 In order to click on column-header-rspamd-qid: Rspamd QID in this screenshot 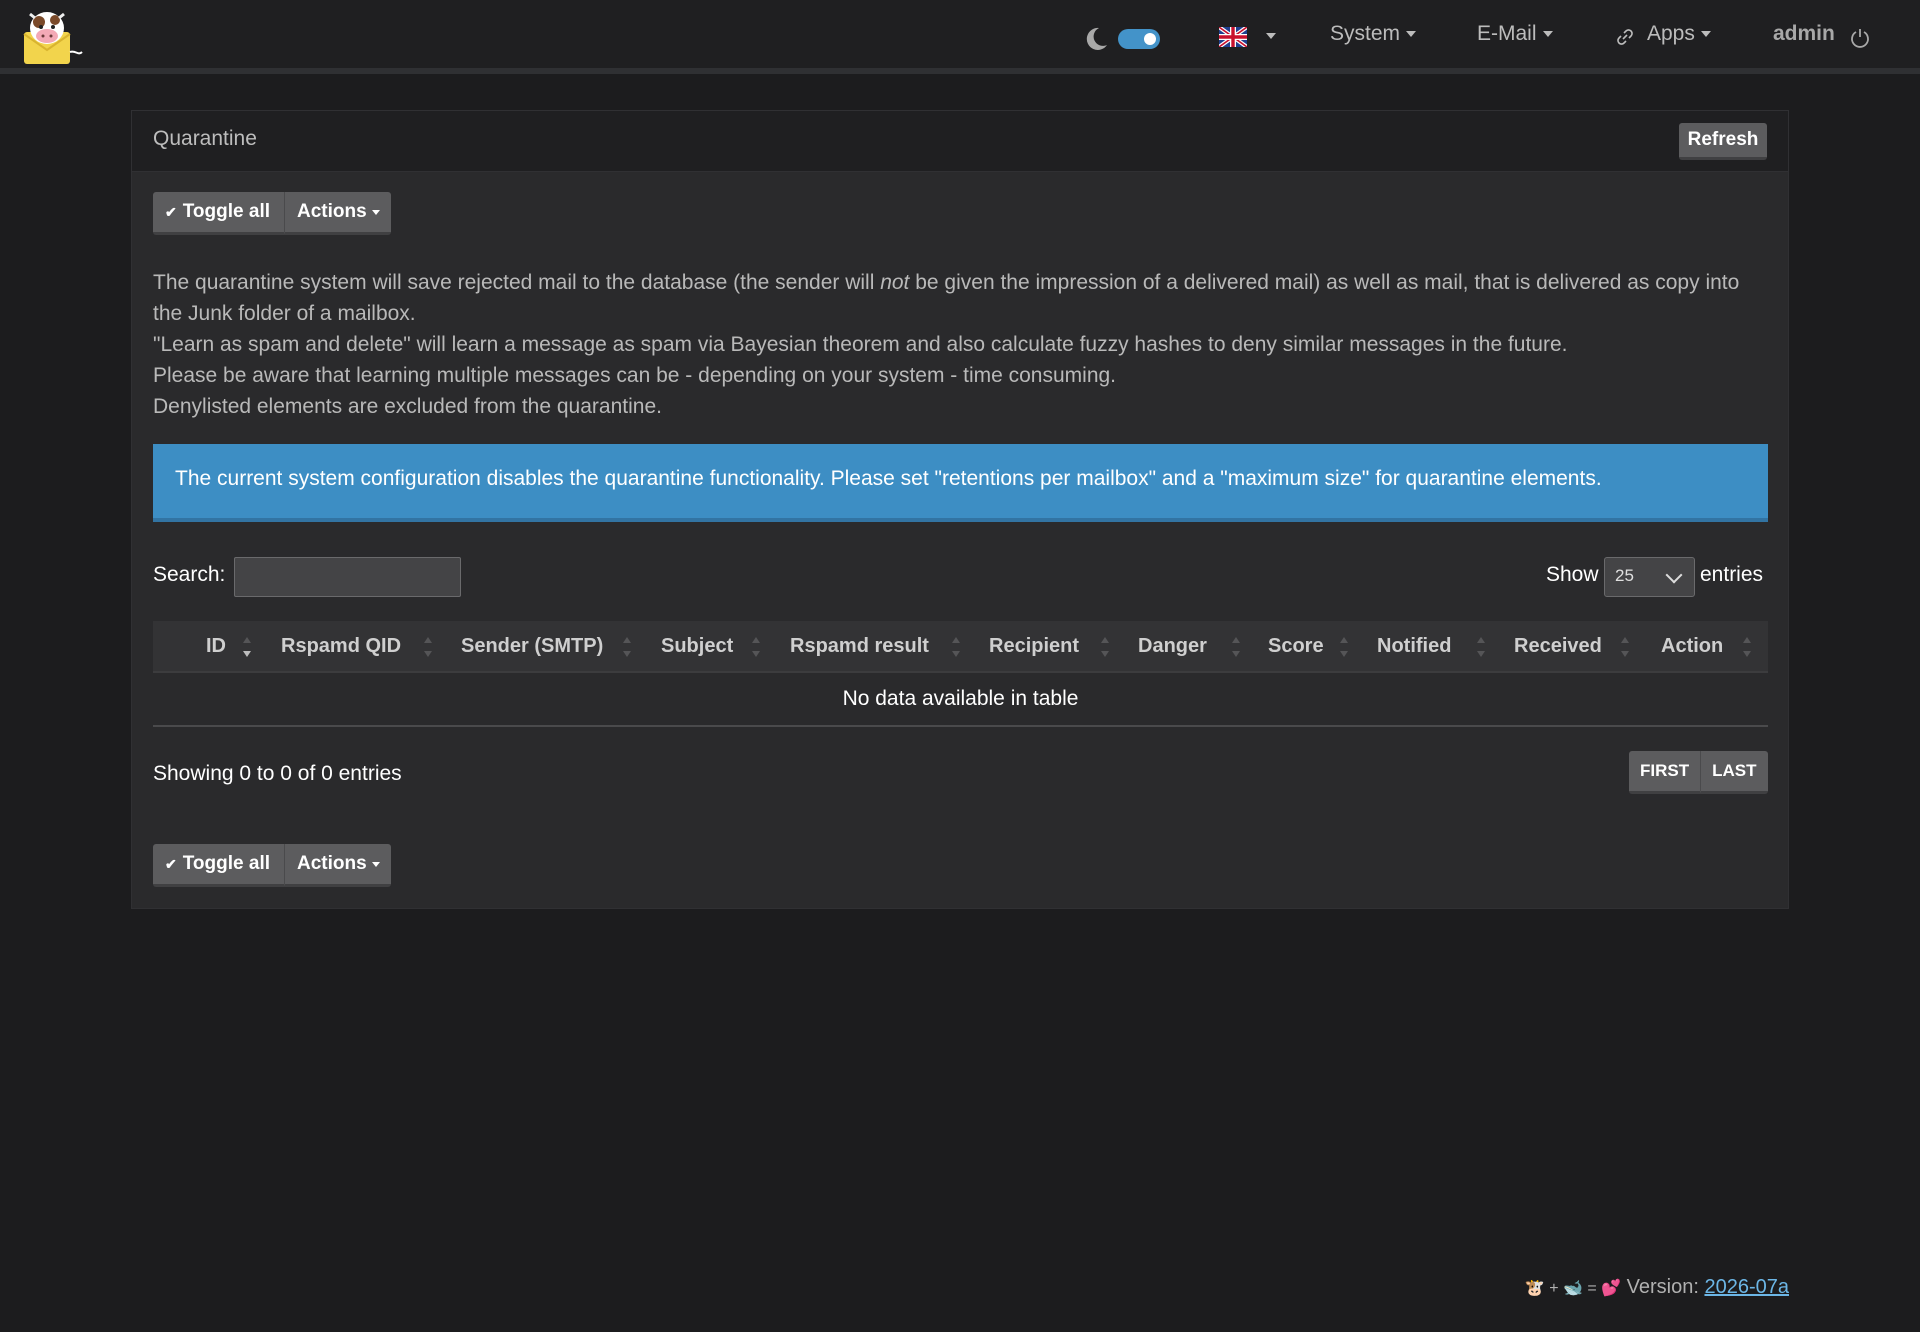, I will do `click(341, 646)`.